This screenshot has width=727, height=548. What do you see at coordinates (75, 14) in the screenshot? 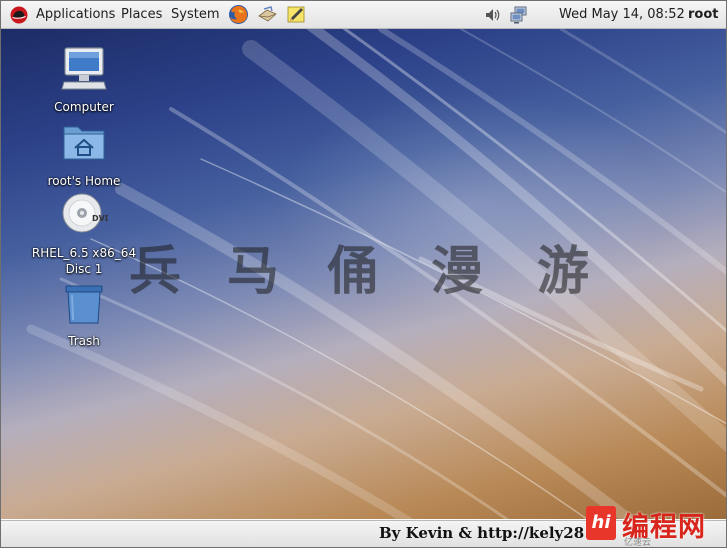
I see `applications-menu: Applications` at bounding box center [75, 14].